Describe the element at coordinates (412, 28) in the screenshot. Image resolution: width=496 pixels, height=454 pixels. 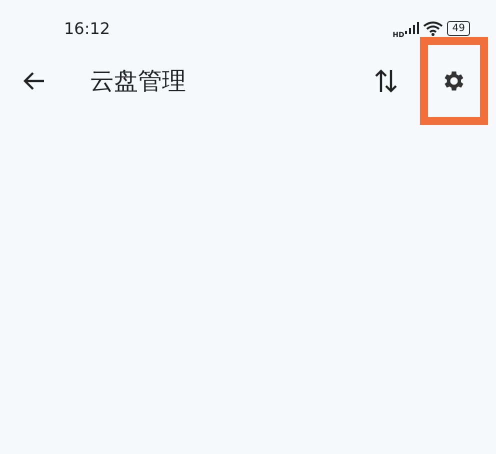
I see `signal-icon` at that location.